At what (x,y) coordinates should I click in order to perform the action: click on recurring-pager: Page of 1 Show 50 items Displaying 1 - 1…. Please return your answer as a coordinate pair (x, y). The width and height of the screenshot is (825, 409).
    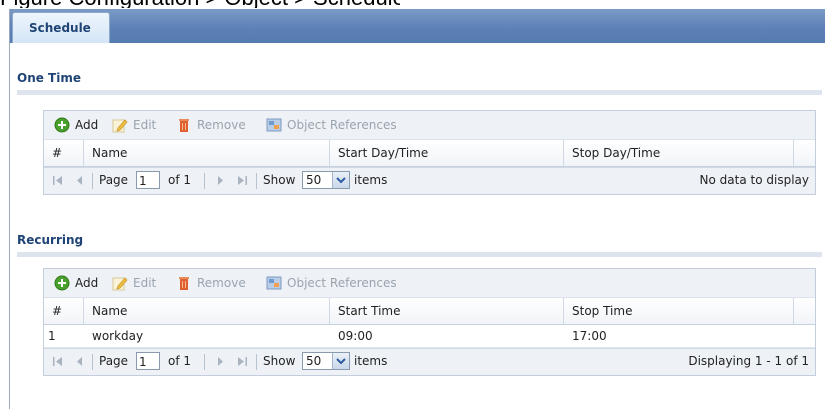
    Looking at the image, I should click on (429, 361).